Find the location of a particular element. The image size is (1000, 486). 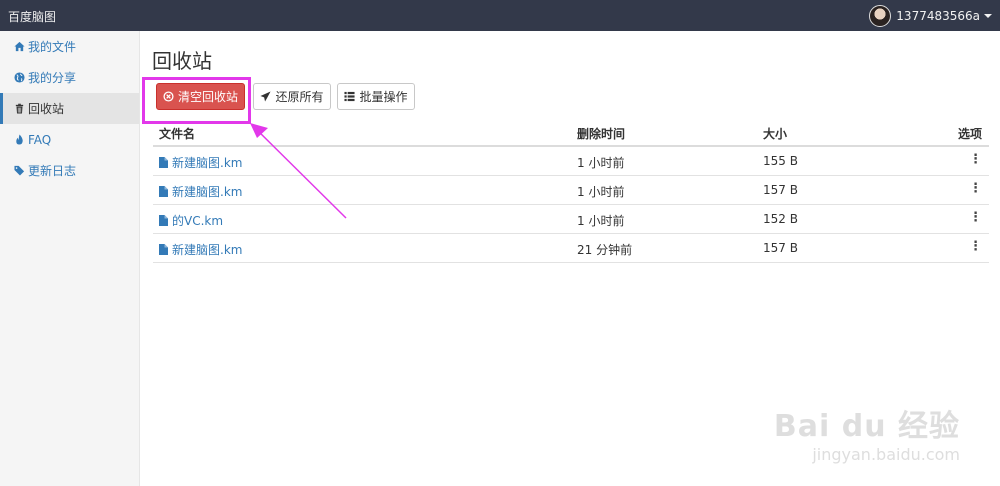

list-icon is located at coordinates (350, 96).